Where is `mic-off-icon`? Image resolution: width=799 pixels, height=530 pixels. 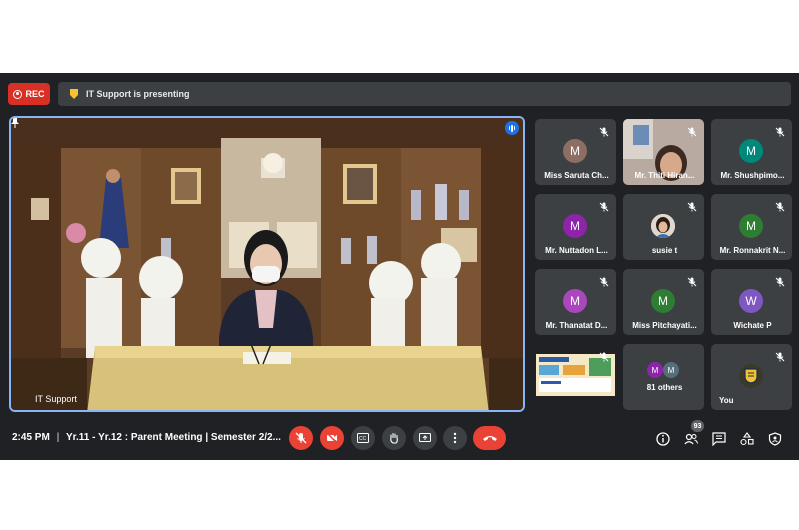 mic-off-icon is located at coordinates (301, 438).